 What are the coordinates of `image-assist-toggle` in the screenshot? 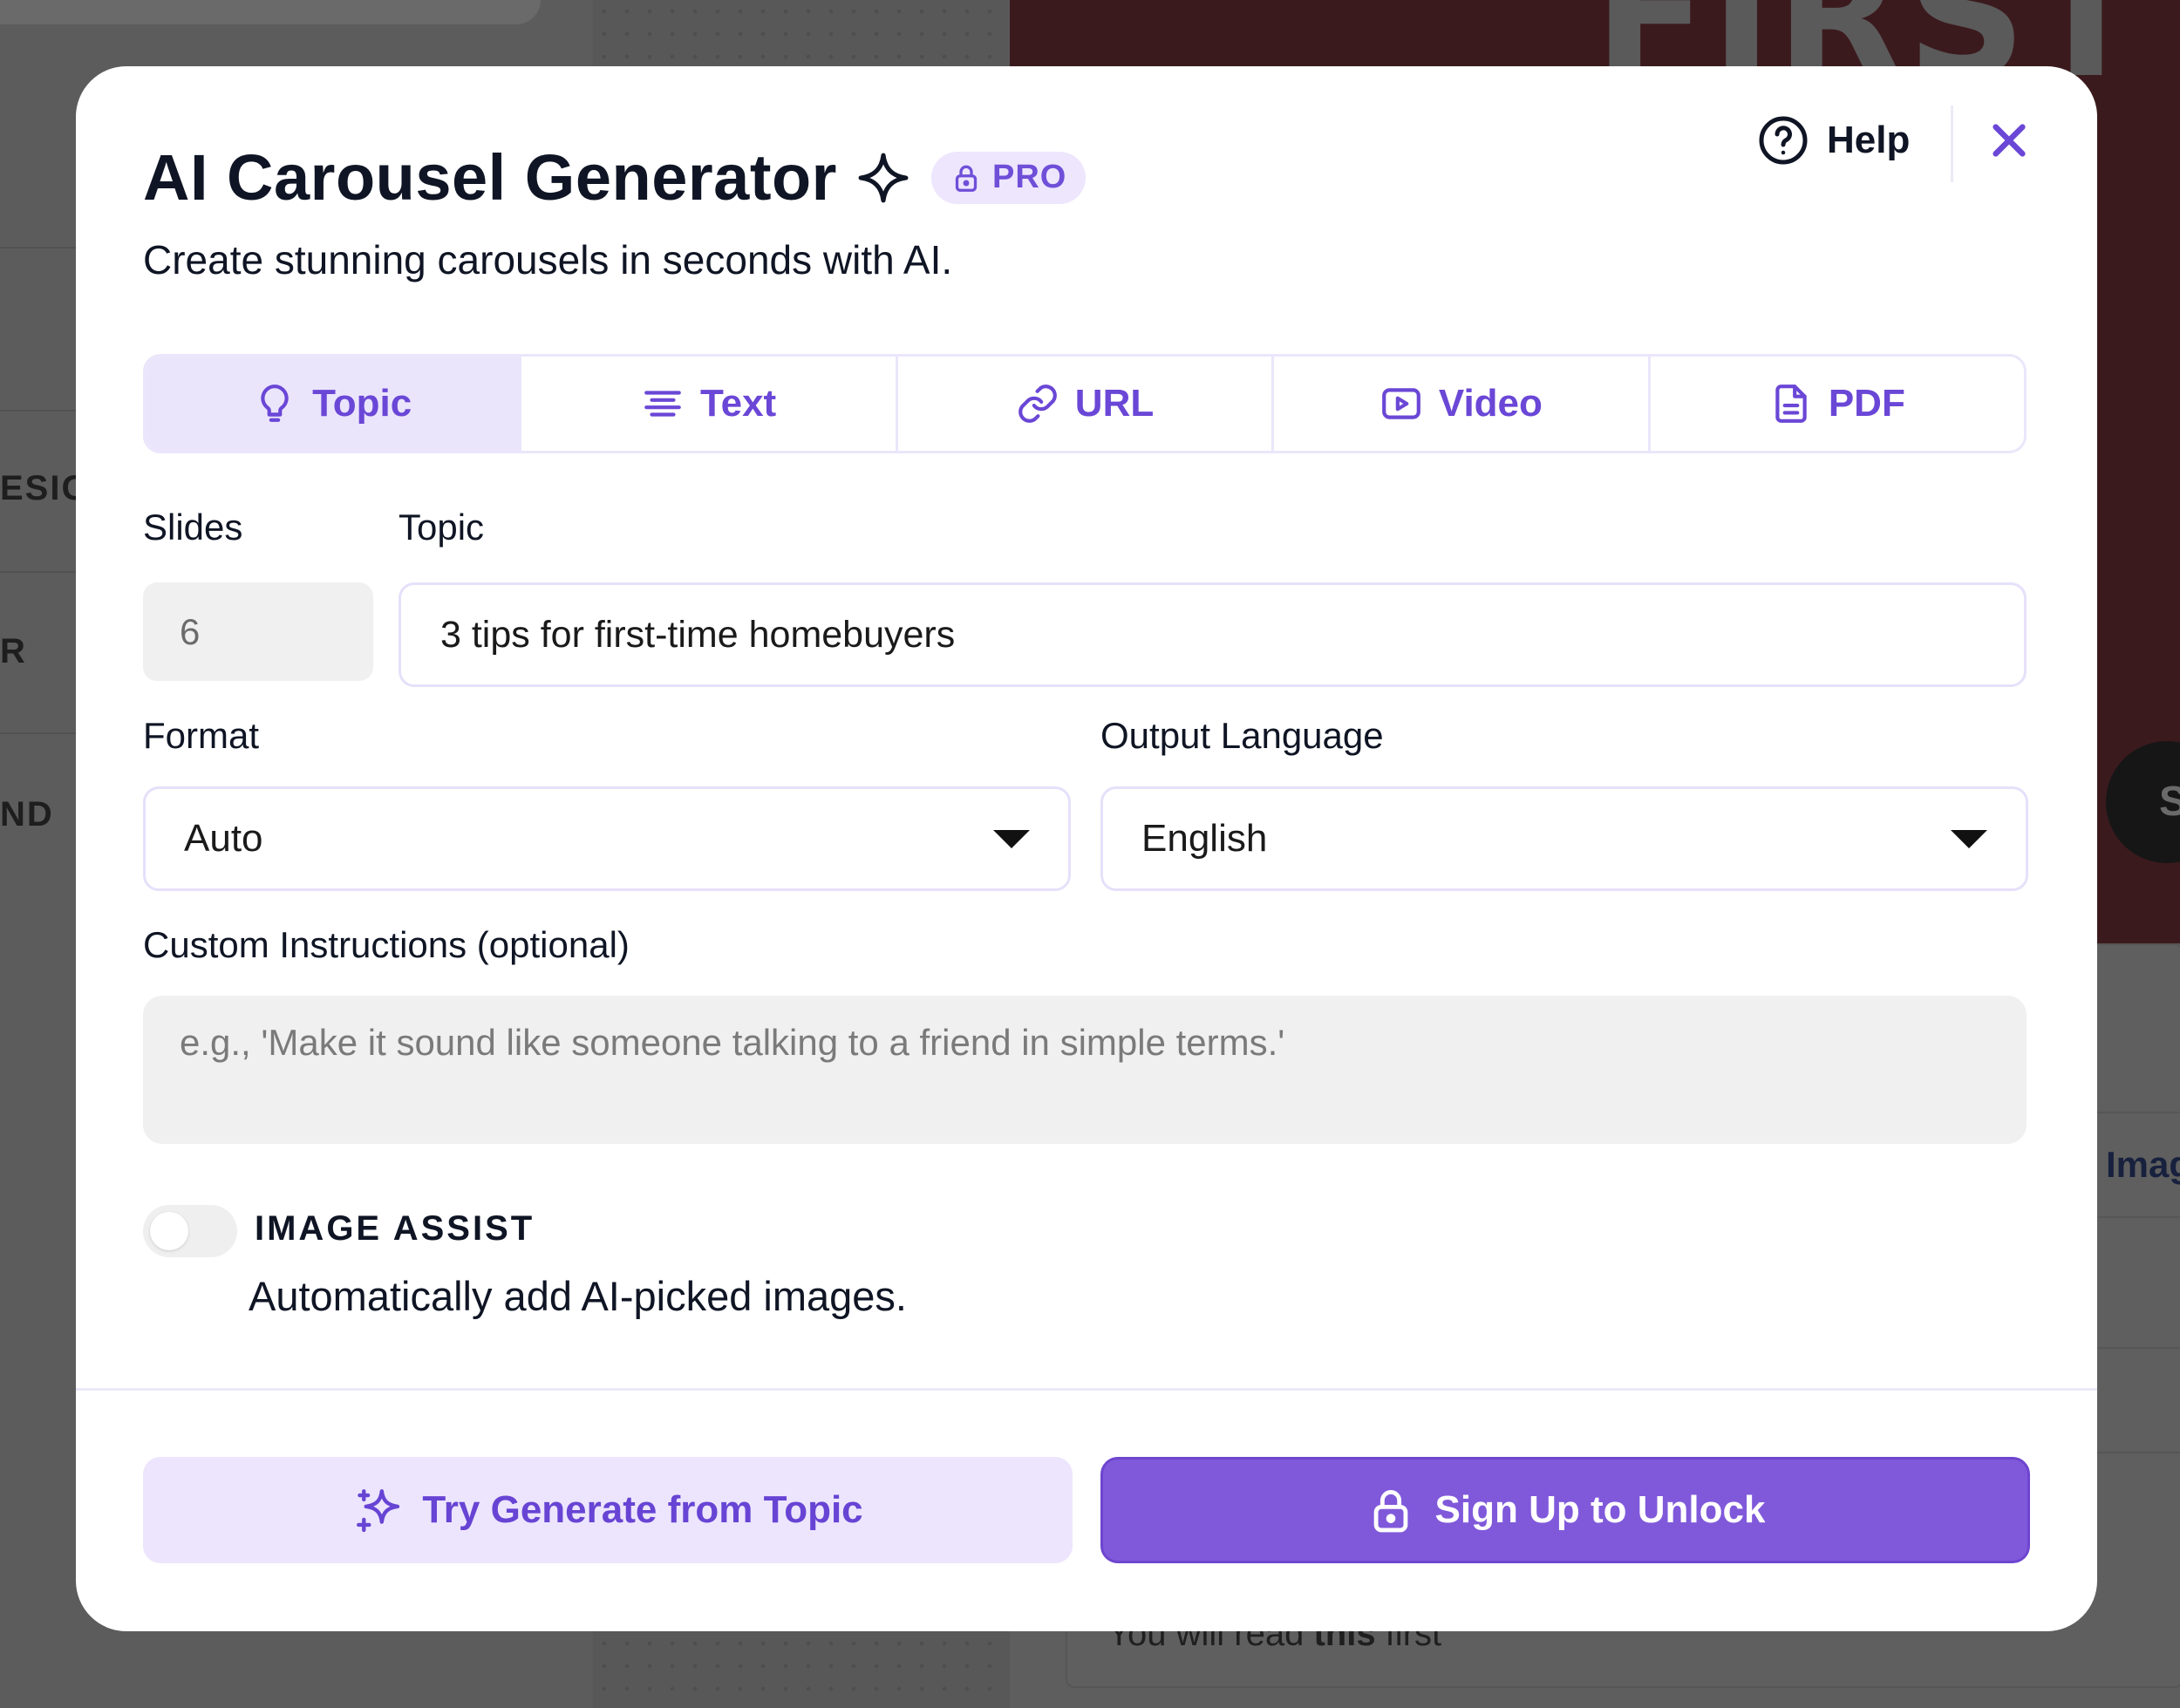 It's located at (190, 1231).